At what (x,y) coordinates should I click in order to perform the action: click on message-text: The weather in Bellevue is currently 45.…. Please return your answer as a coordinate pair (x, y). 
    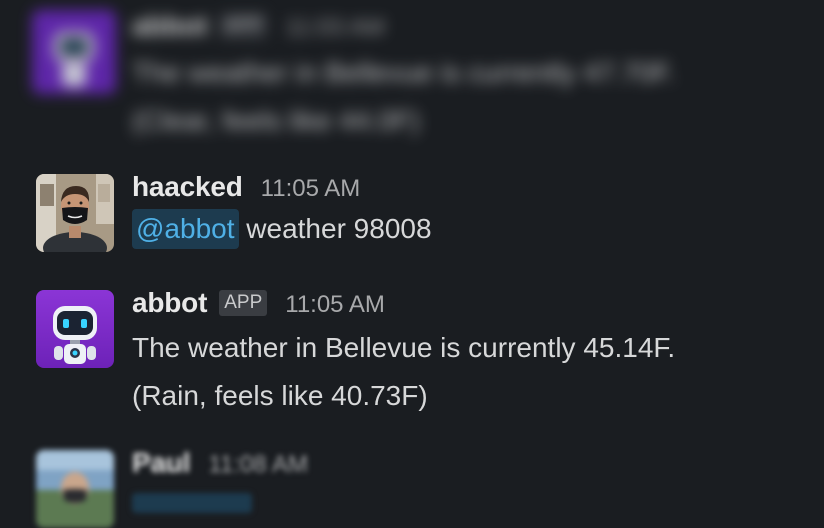
    Looking at the image, I should click on (468, 372).